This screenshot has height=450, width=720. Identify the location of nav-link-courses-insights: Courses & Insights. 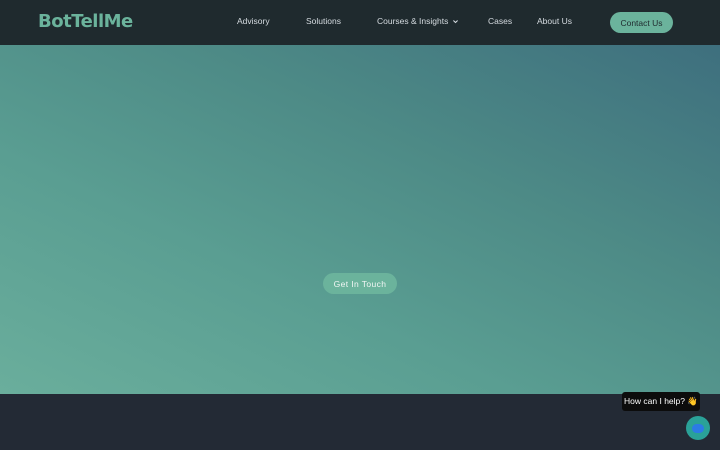
(418, 21).